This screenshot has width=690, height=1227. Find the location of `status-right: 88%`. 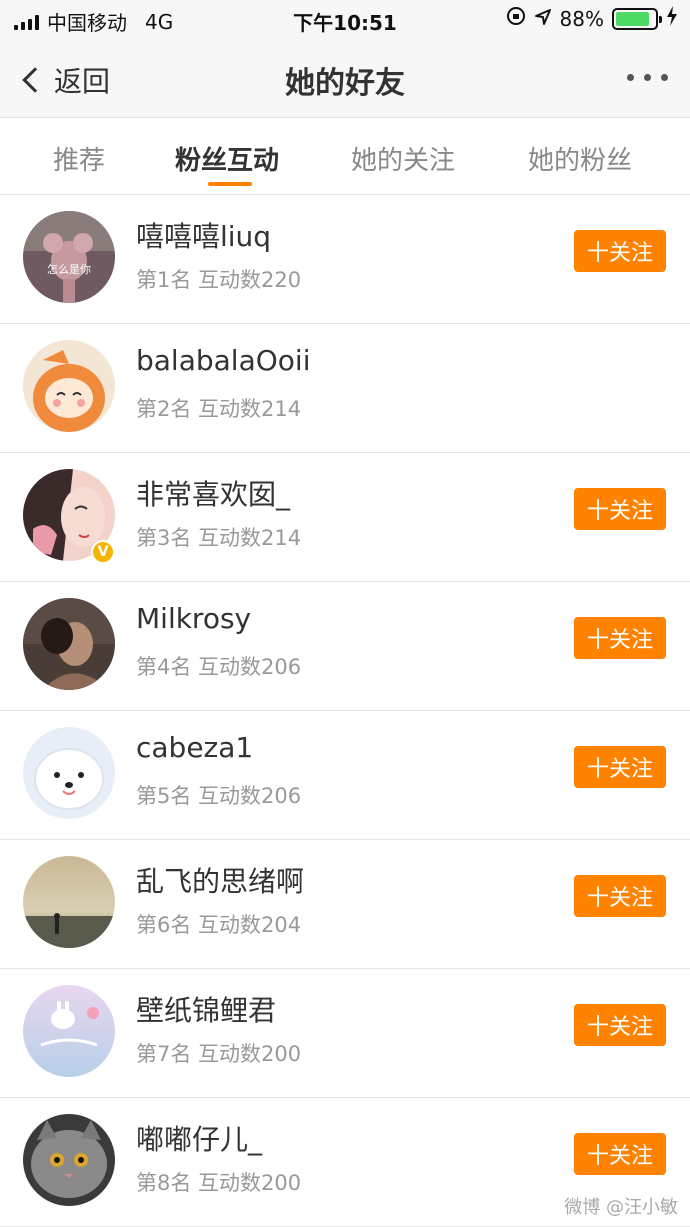

status-right: 88% is located at coordinates (592, 18).